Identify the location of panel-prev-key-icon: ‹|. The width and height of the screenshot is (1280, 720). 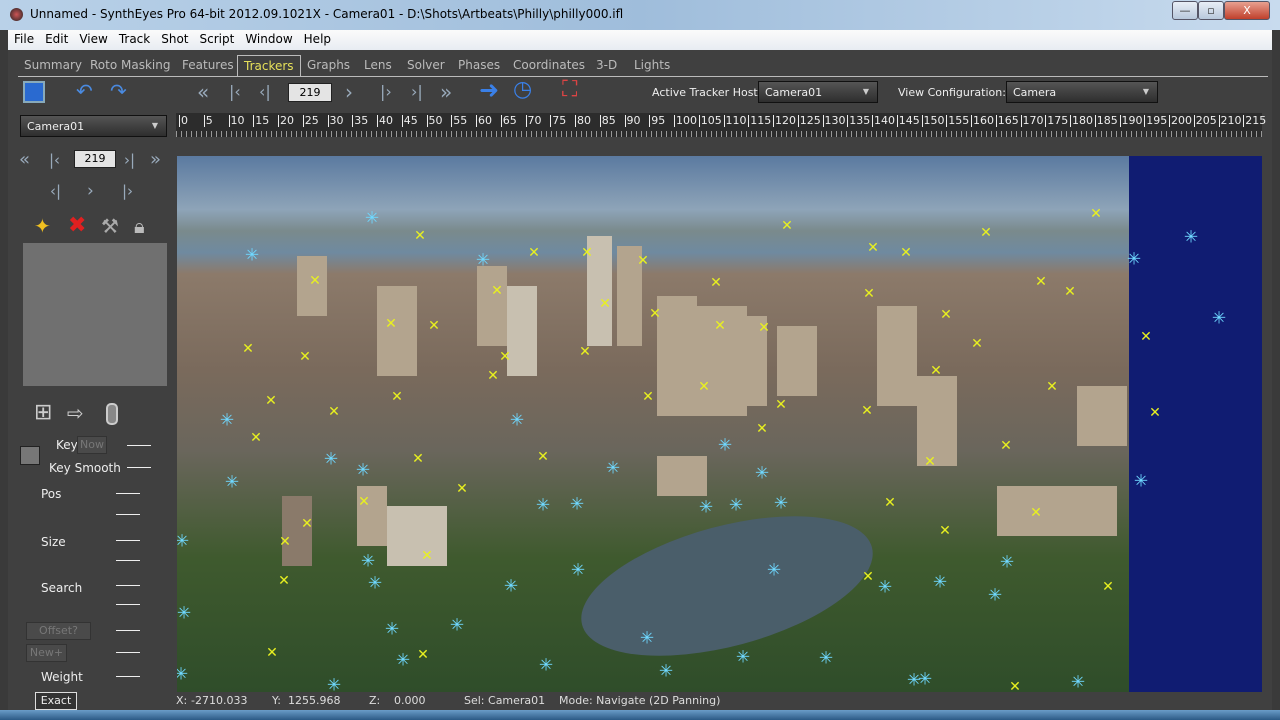
(55, 191).